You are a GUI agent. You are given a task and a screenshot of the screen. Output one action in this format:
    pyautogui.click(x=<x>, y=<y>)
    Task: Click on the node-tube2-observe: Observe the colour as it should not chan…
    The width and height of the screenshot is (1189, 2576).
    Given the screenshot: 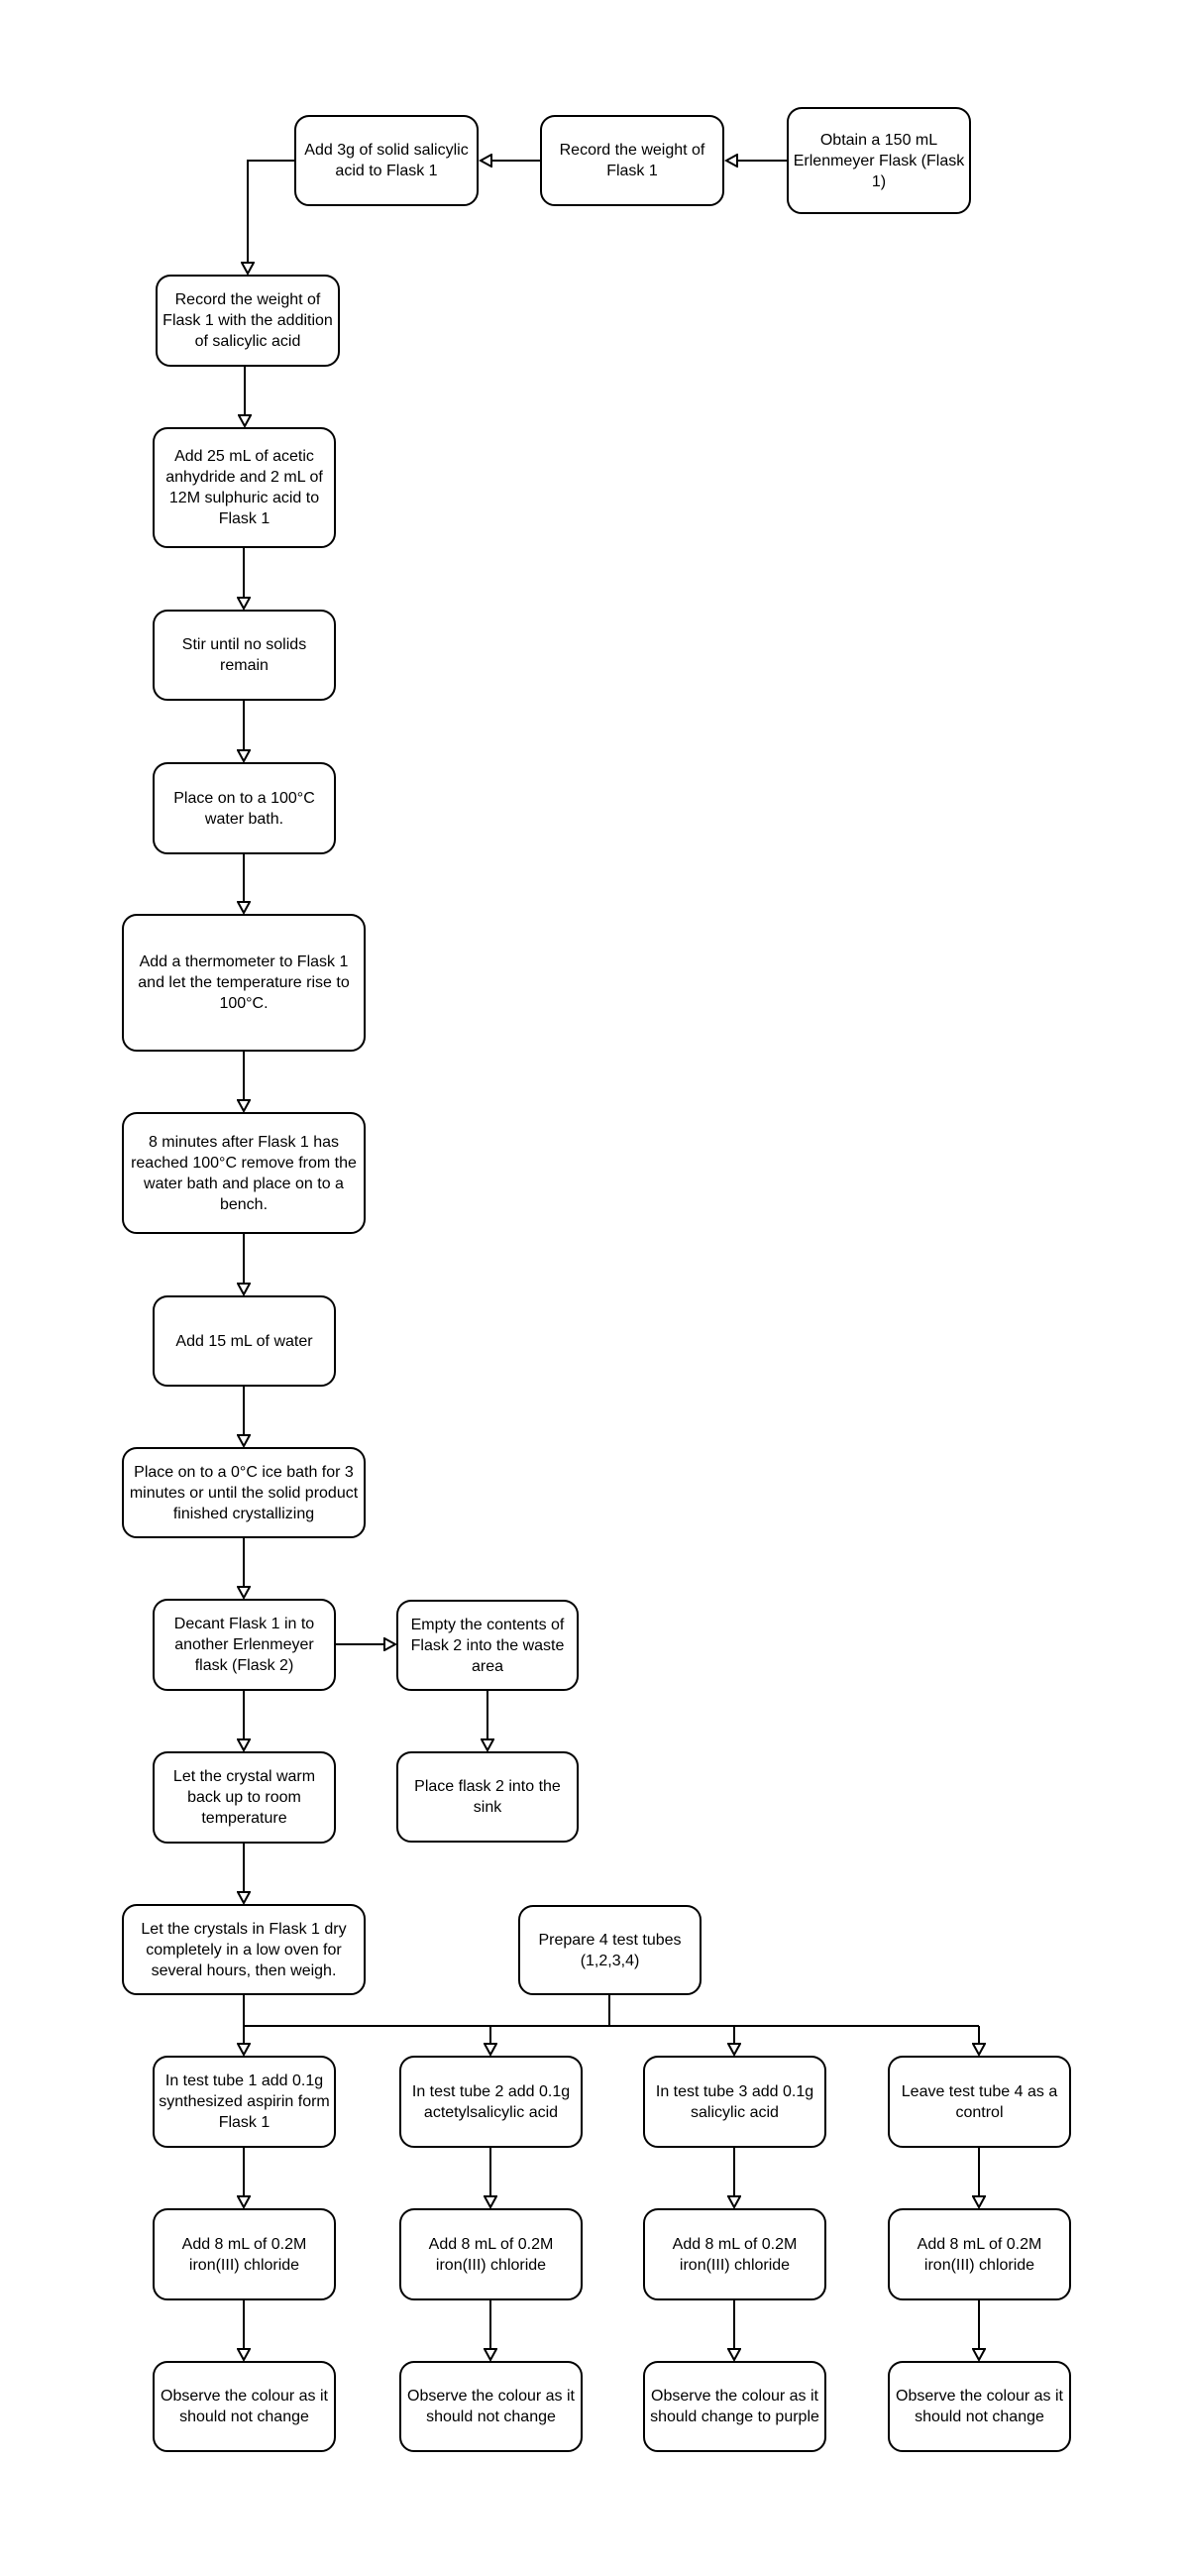 What is the action you would take?
    pyautogui.click(x=491, y=2406)
    